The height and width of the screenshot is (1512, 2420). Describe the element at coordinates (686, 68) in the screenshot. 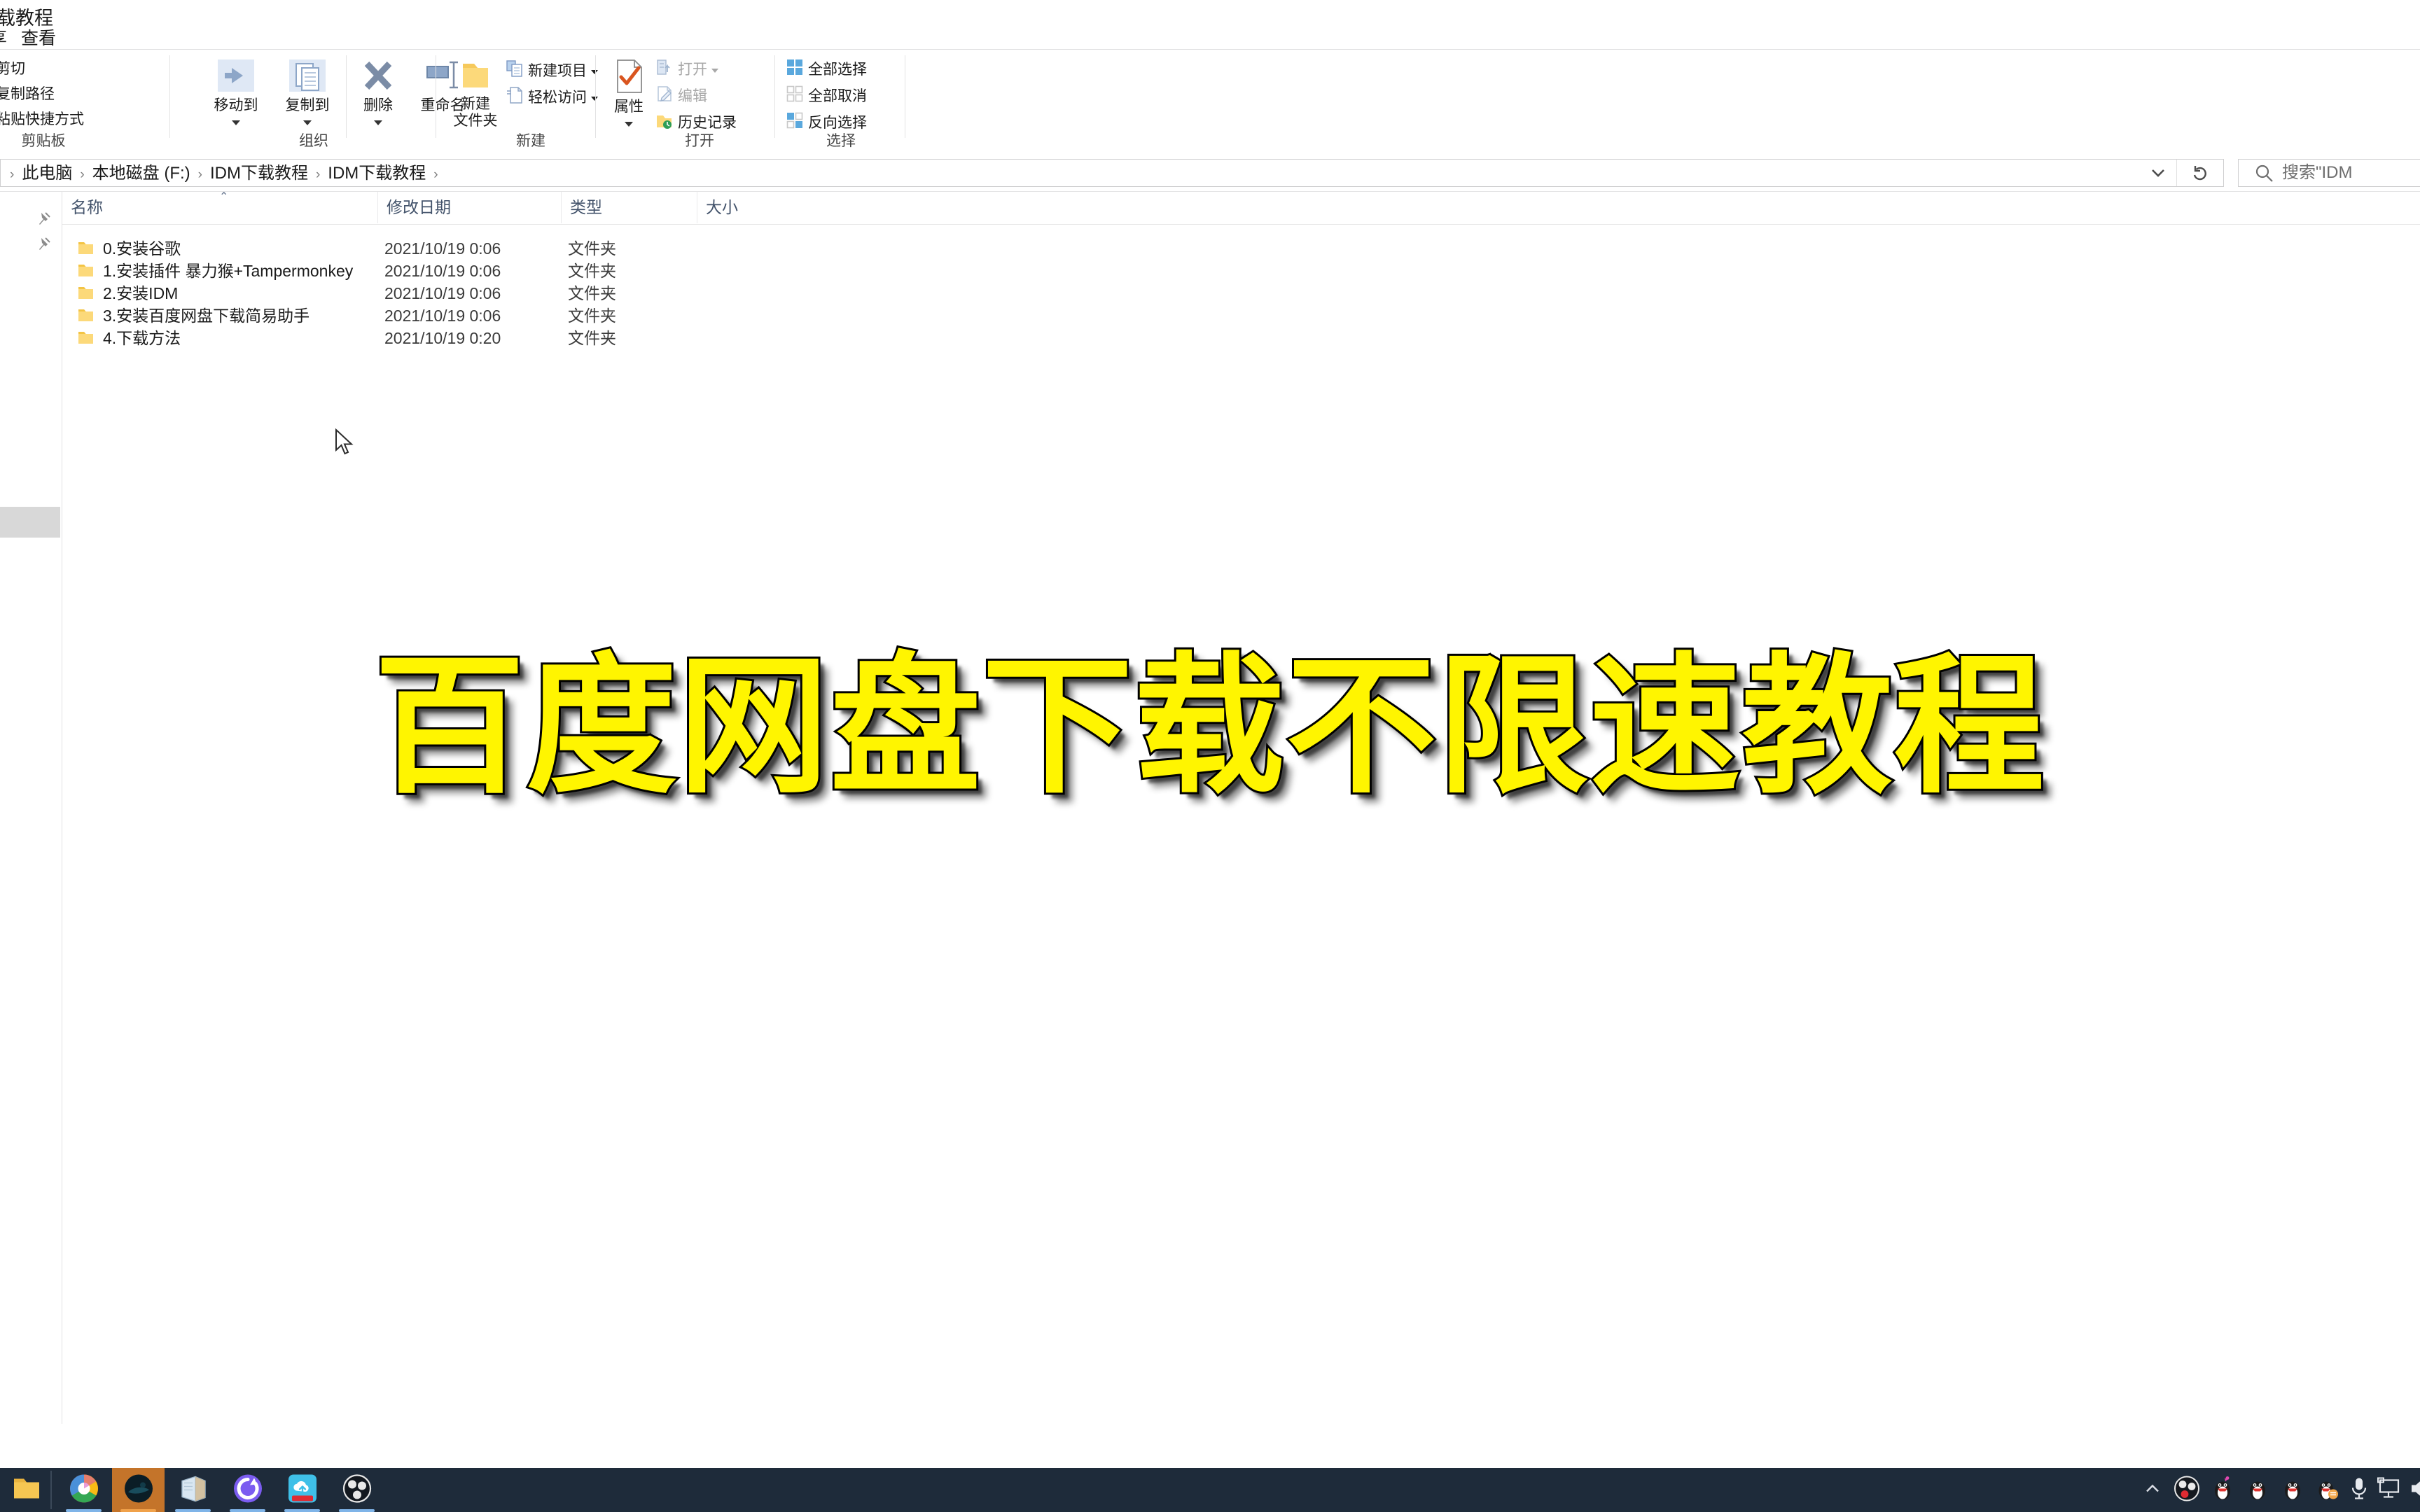

I see `open-button: 打开` at that location.